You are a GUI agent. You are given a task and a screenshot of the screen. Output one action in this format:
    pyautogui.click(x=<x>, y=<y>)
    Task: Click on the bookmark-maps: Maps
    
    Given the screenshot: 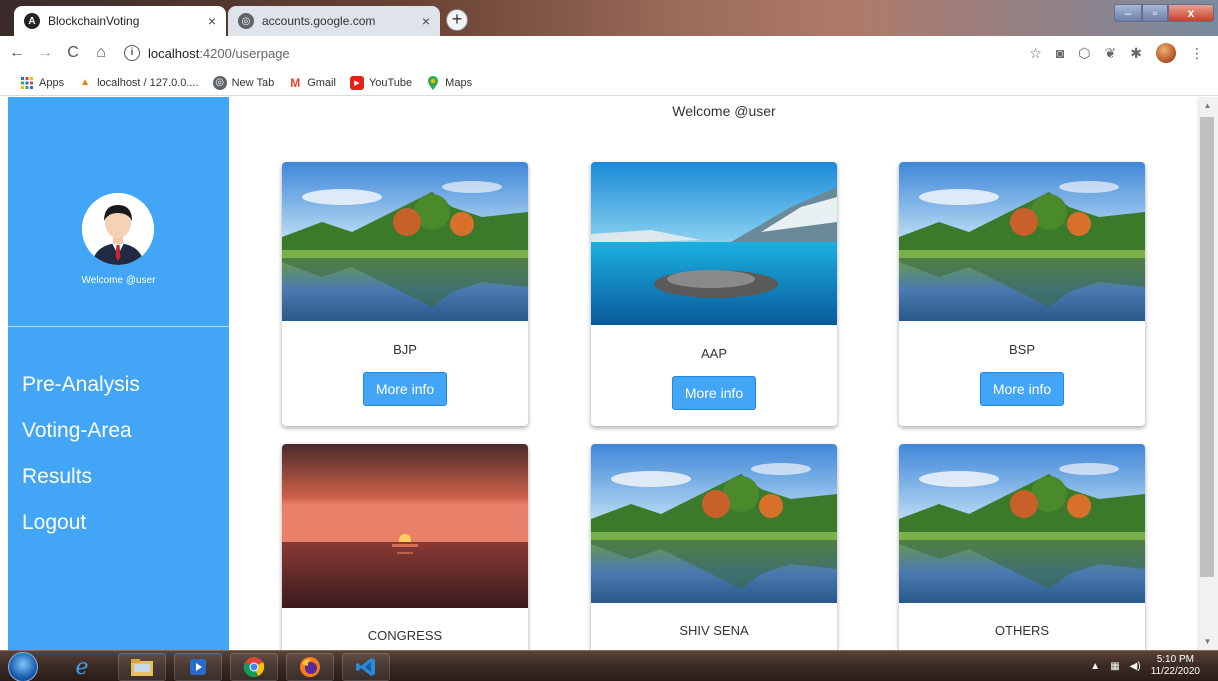 What is the action you would take?
    pyautogui.click(x=449, y=82)
    